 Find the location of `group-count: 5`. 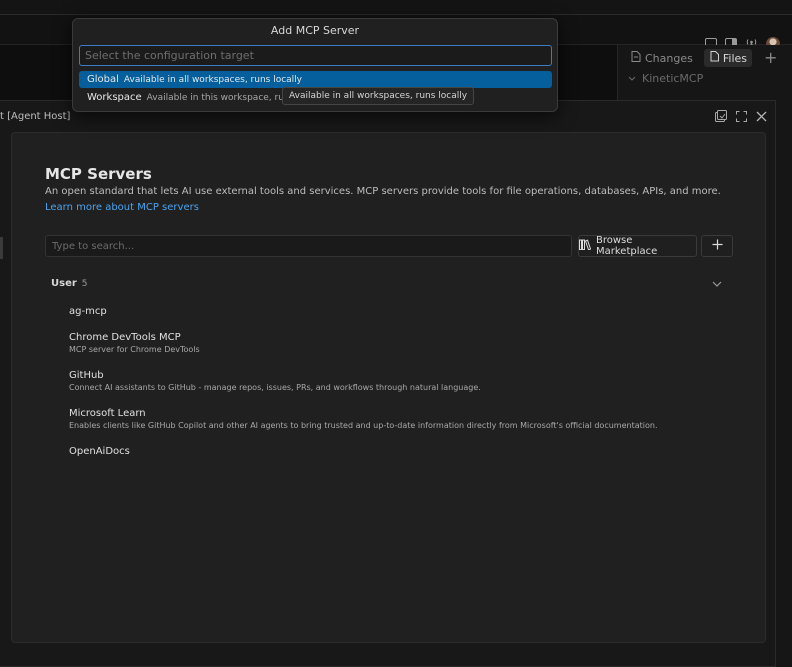

group-count: 5 is located at coordinates (84, 284).